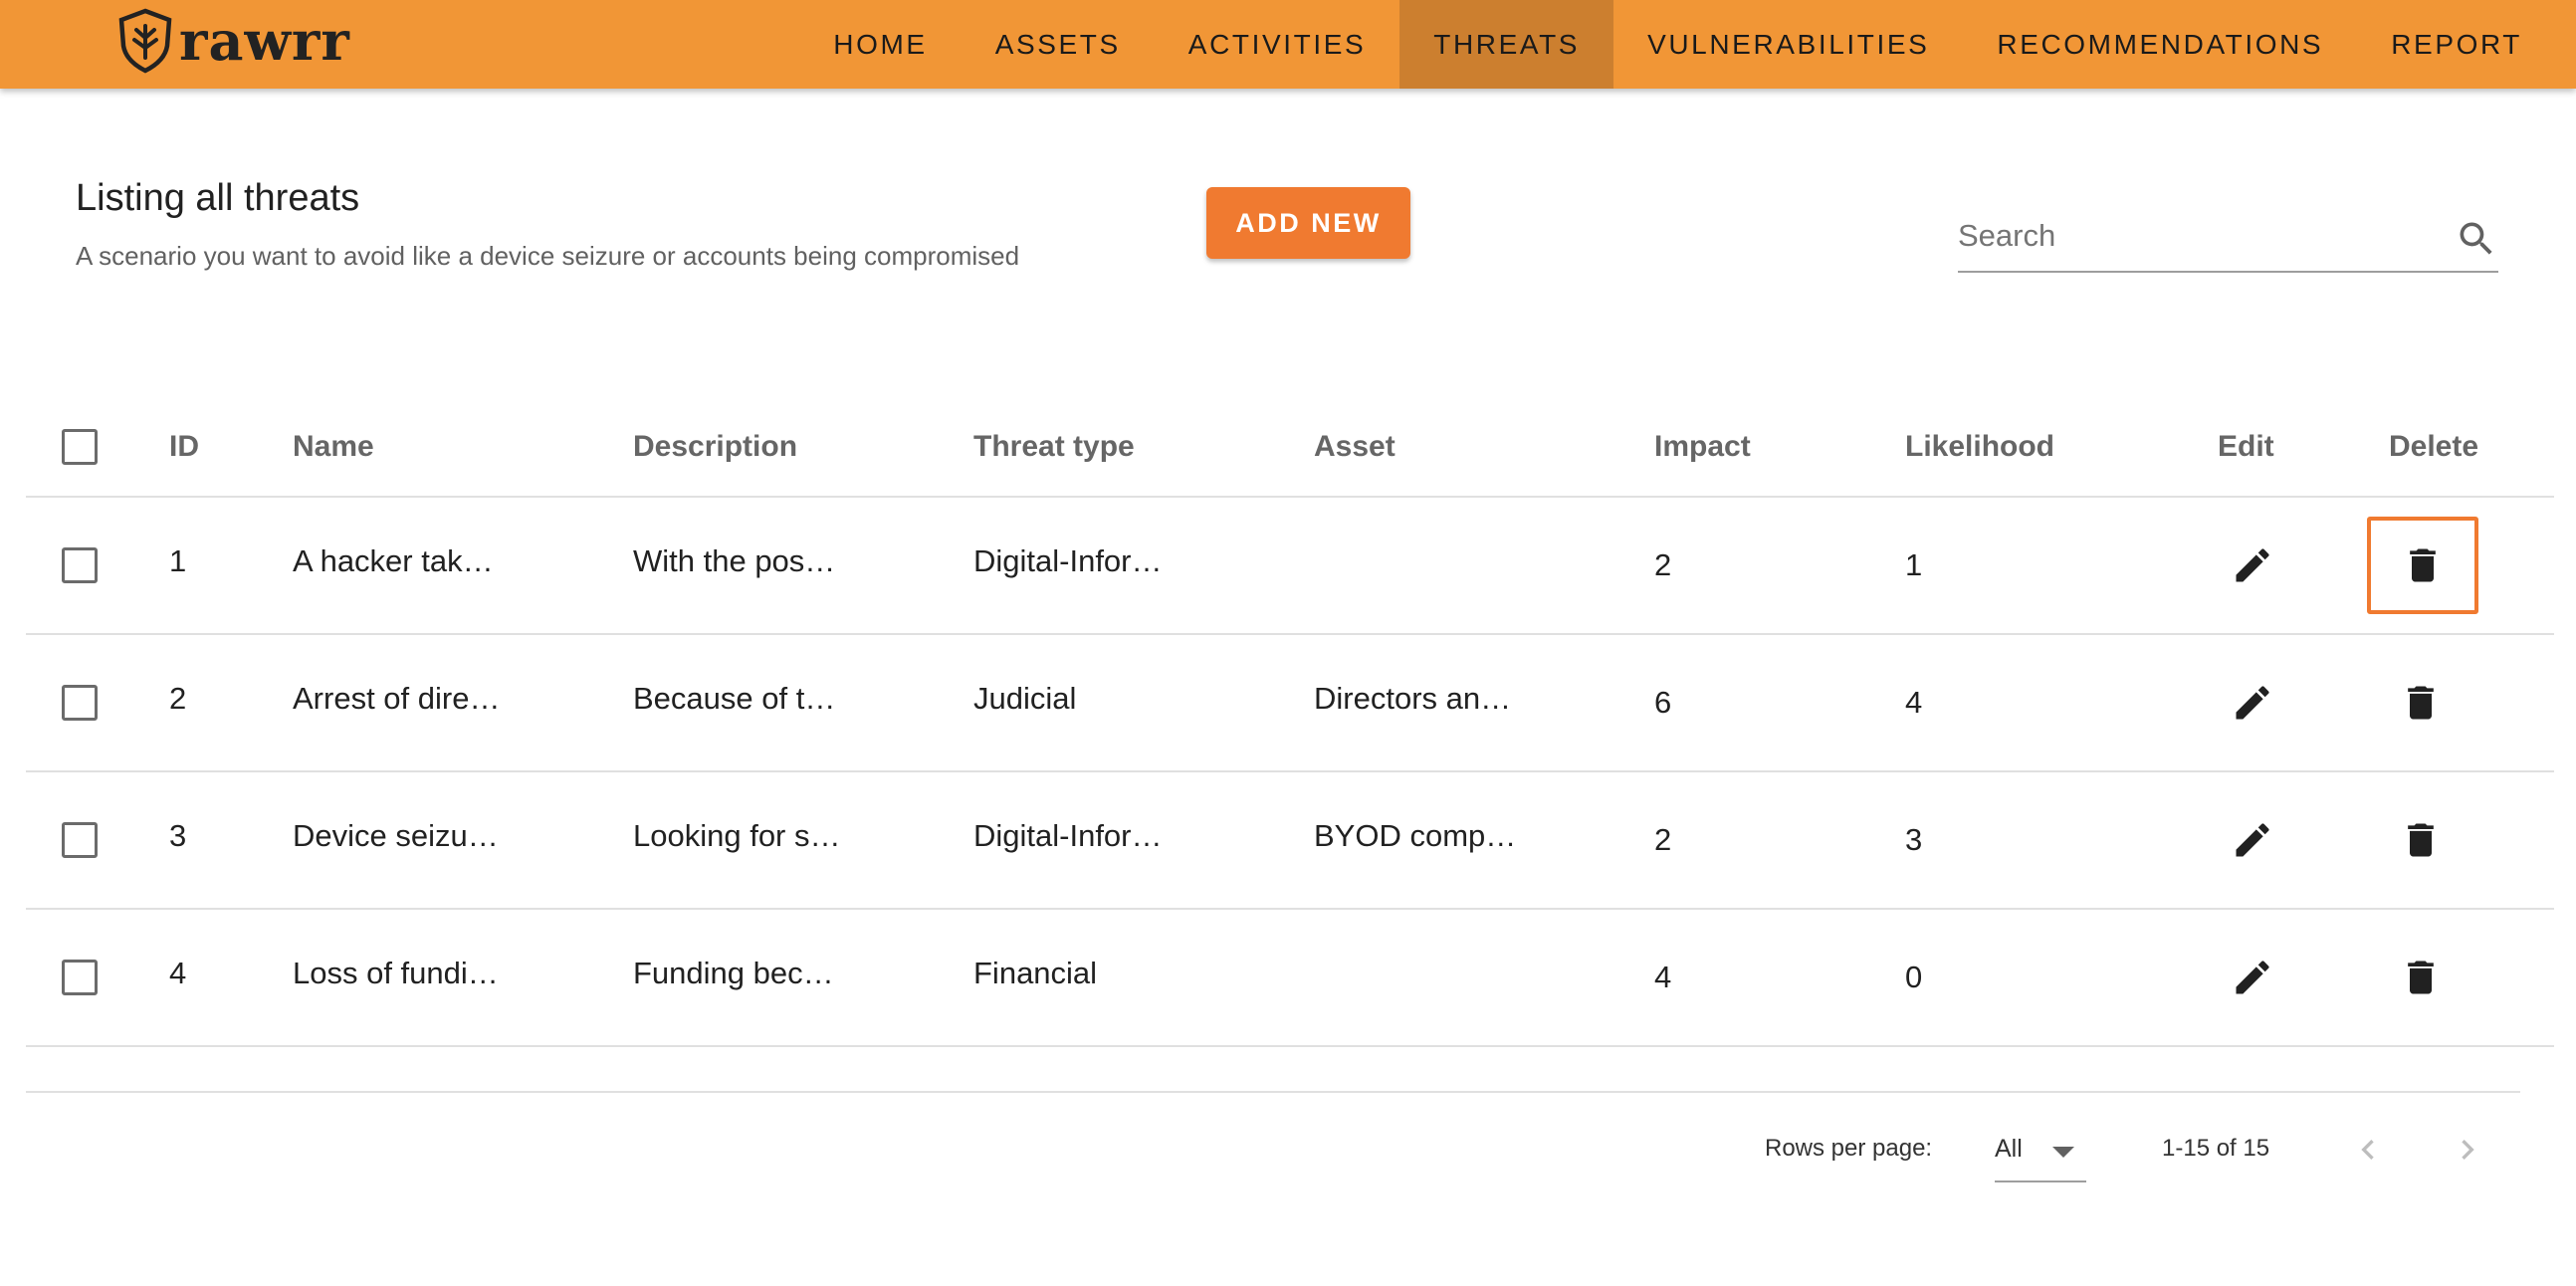  What do you see at coordinates (80, 447) in the screenshot?
I see `select-all-checkbox` at bounding box center [80, 447].